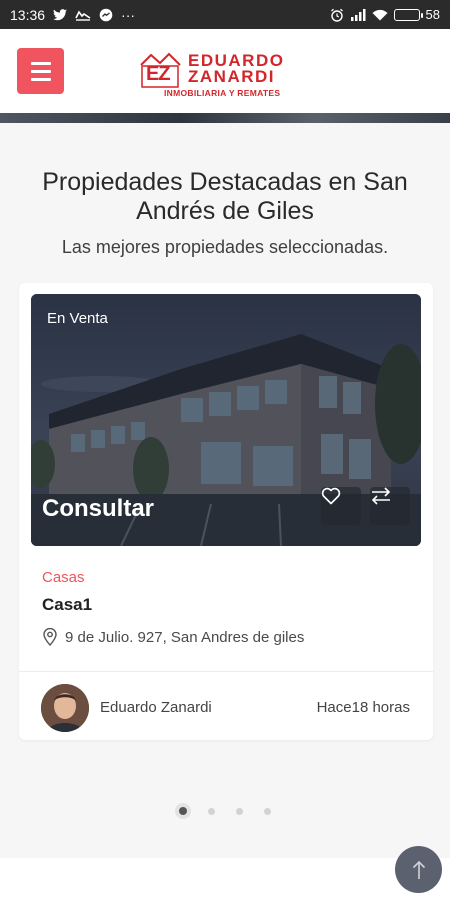 This screenshot has width=450, height=900. What do you see at coordinates (77, 318) in the screenshot?
I see `status-tag: En Venta` at bounding box center [77, 318].